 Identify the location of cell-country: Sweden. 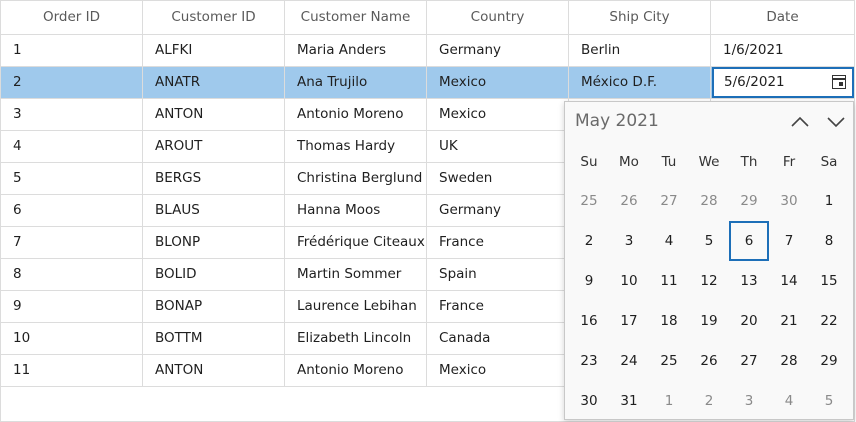
(498, 178).